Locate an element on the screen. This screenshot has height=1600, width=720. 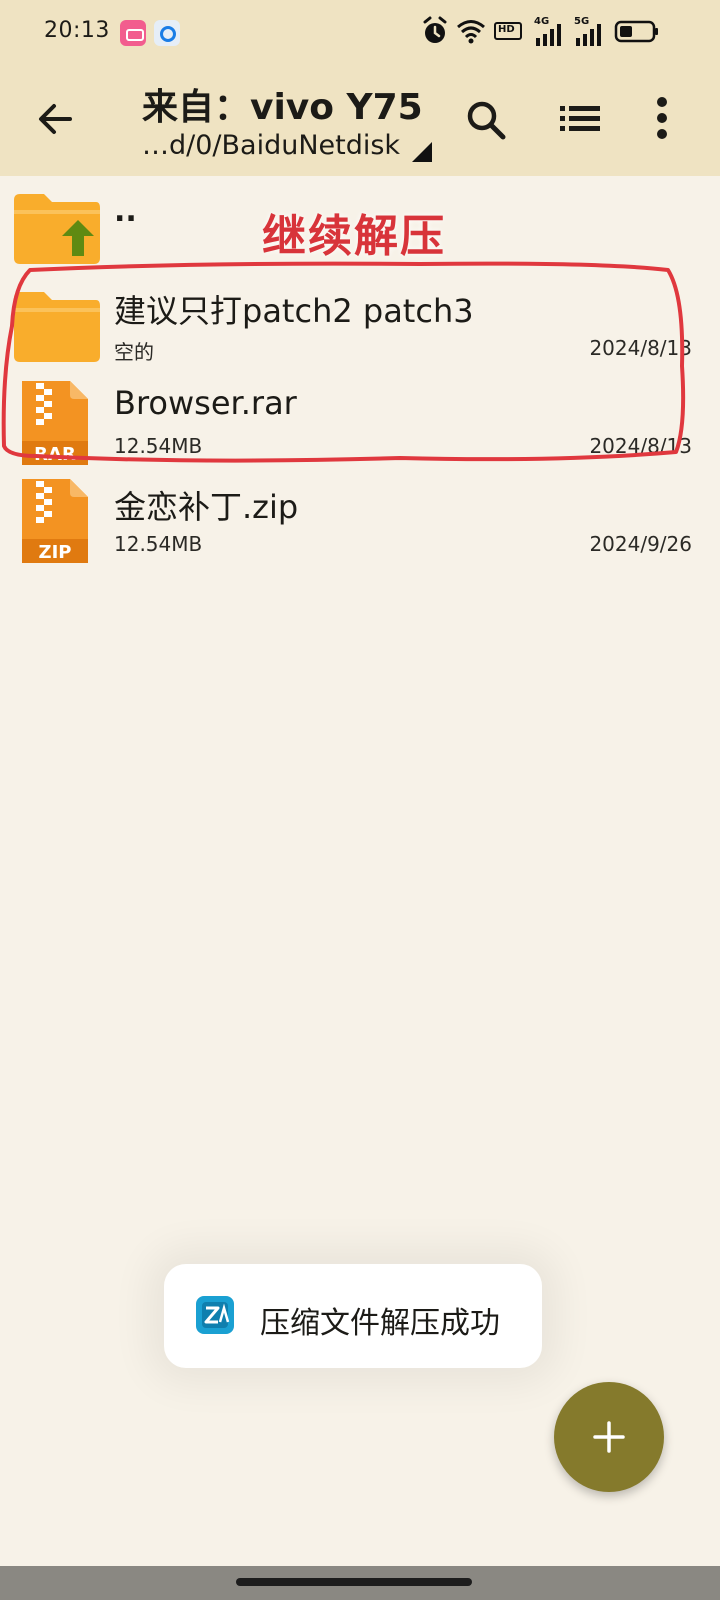
alarm-icon is located at coordinates (435, 29).